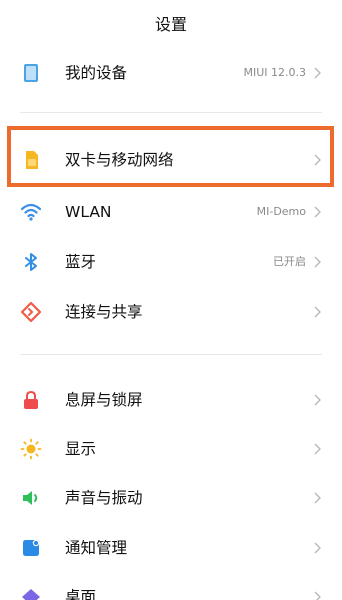 The width and height of the screenshot is (342, 600). What do you see at coordinates (171, 73) in the screenshot?
I see `settings-item-my-device: 我的设备 MIUI 12.0.3` at bounding box center [171, 73].